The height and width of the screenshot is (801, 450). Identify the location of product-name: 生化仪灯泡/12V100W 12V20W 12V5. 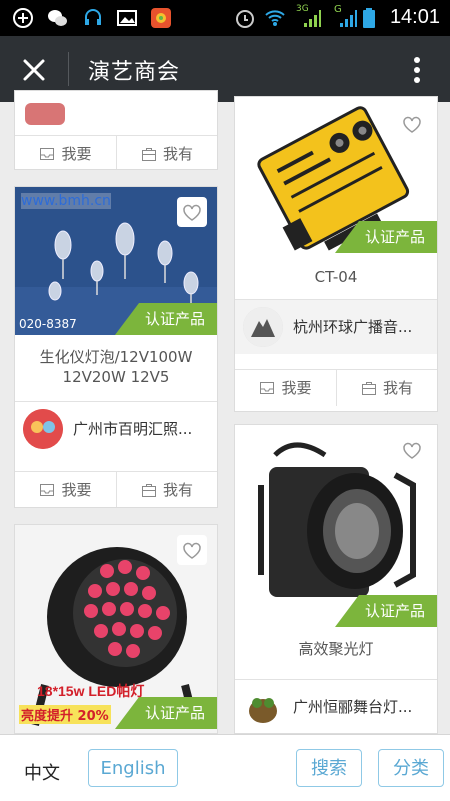
(116, 367).